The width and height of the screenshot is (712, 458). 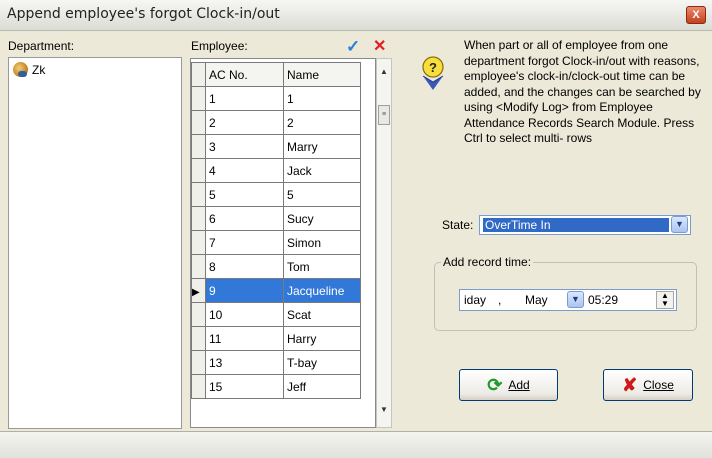 What do you see at coordinates (630, 384) in the screenshot?
I see `close-x-icon: ✘` at bounding box center [630, 384].